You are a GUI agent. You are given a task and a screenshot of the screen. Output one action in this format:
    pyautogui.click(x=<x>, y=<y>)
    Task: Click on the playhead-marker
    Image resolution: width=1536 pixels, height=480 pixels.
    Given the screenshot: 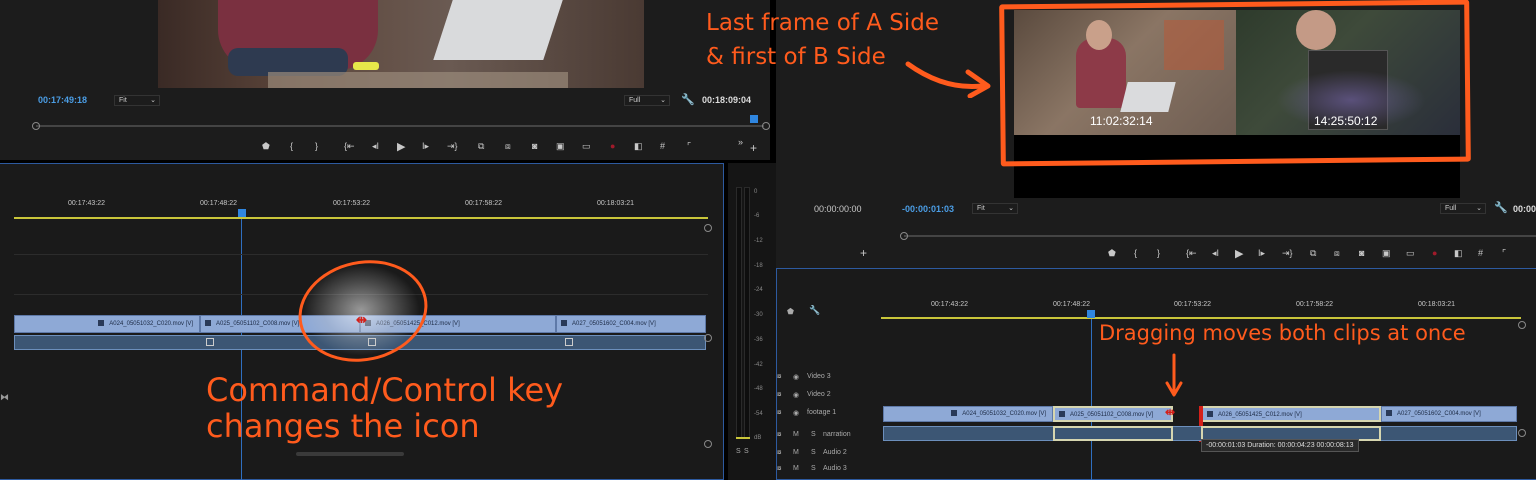 What is the action you would take?
    pyautogui.click(x=754, y=119)
    